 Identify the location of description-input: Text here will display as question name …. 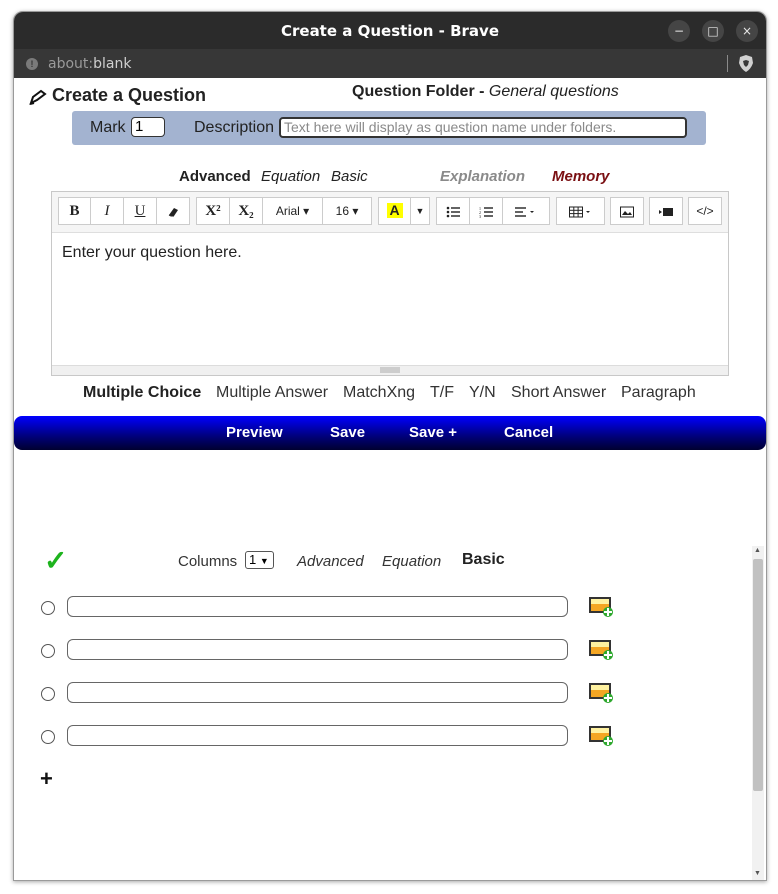
(483, 127).